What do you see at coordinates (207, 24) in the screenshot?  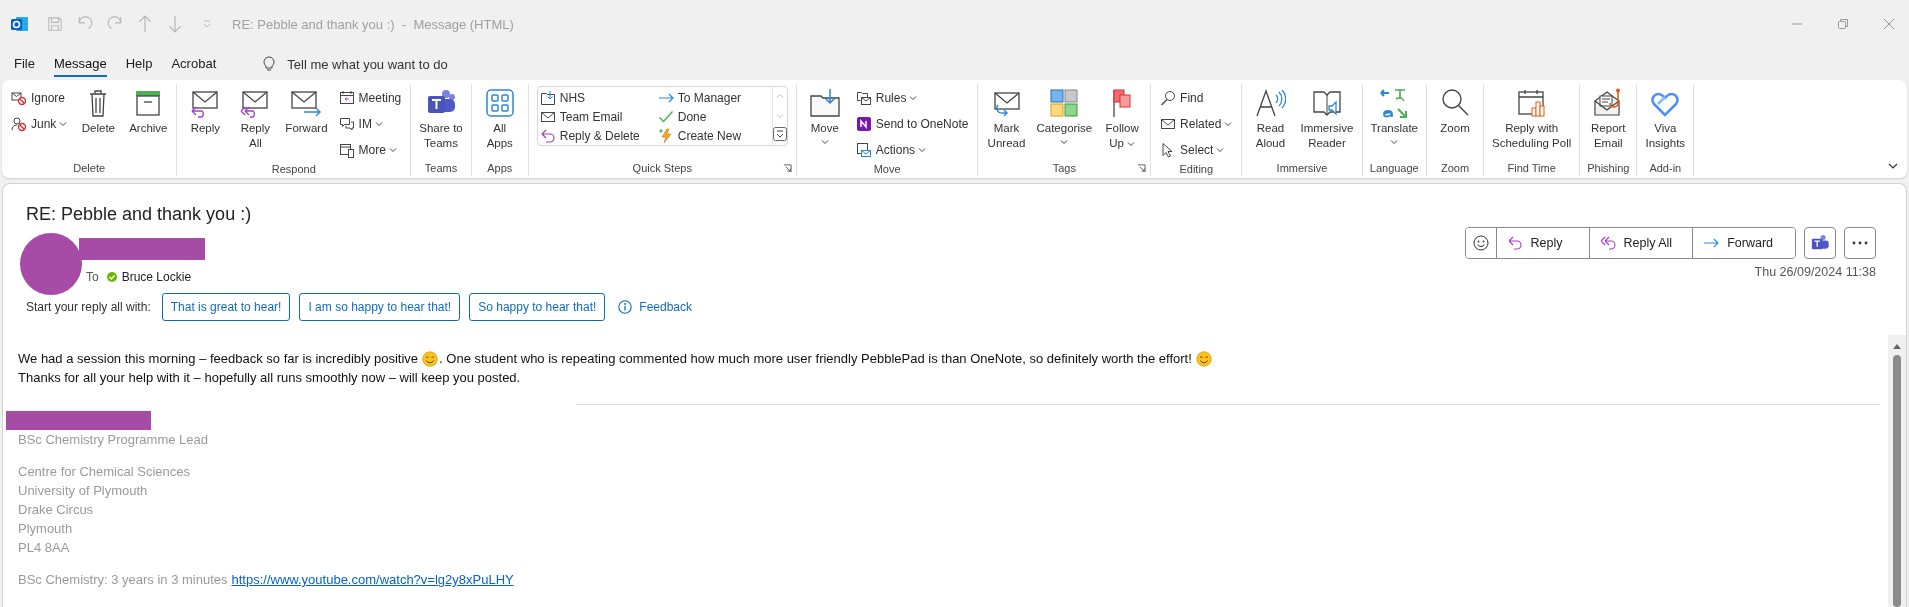 I see `customize-toolbar-icon` at bounding box center [207, 24].